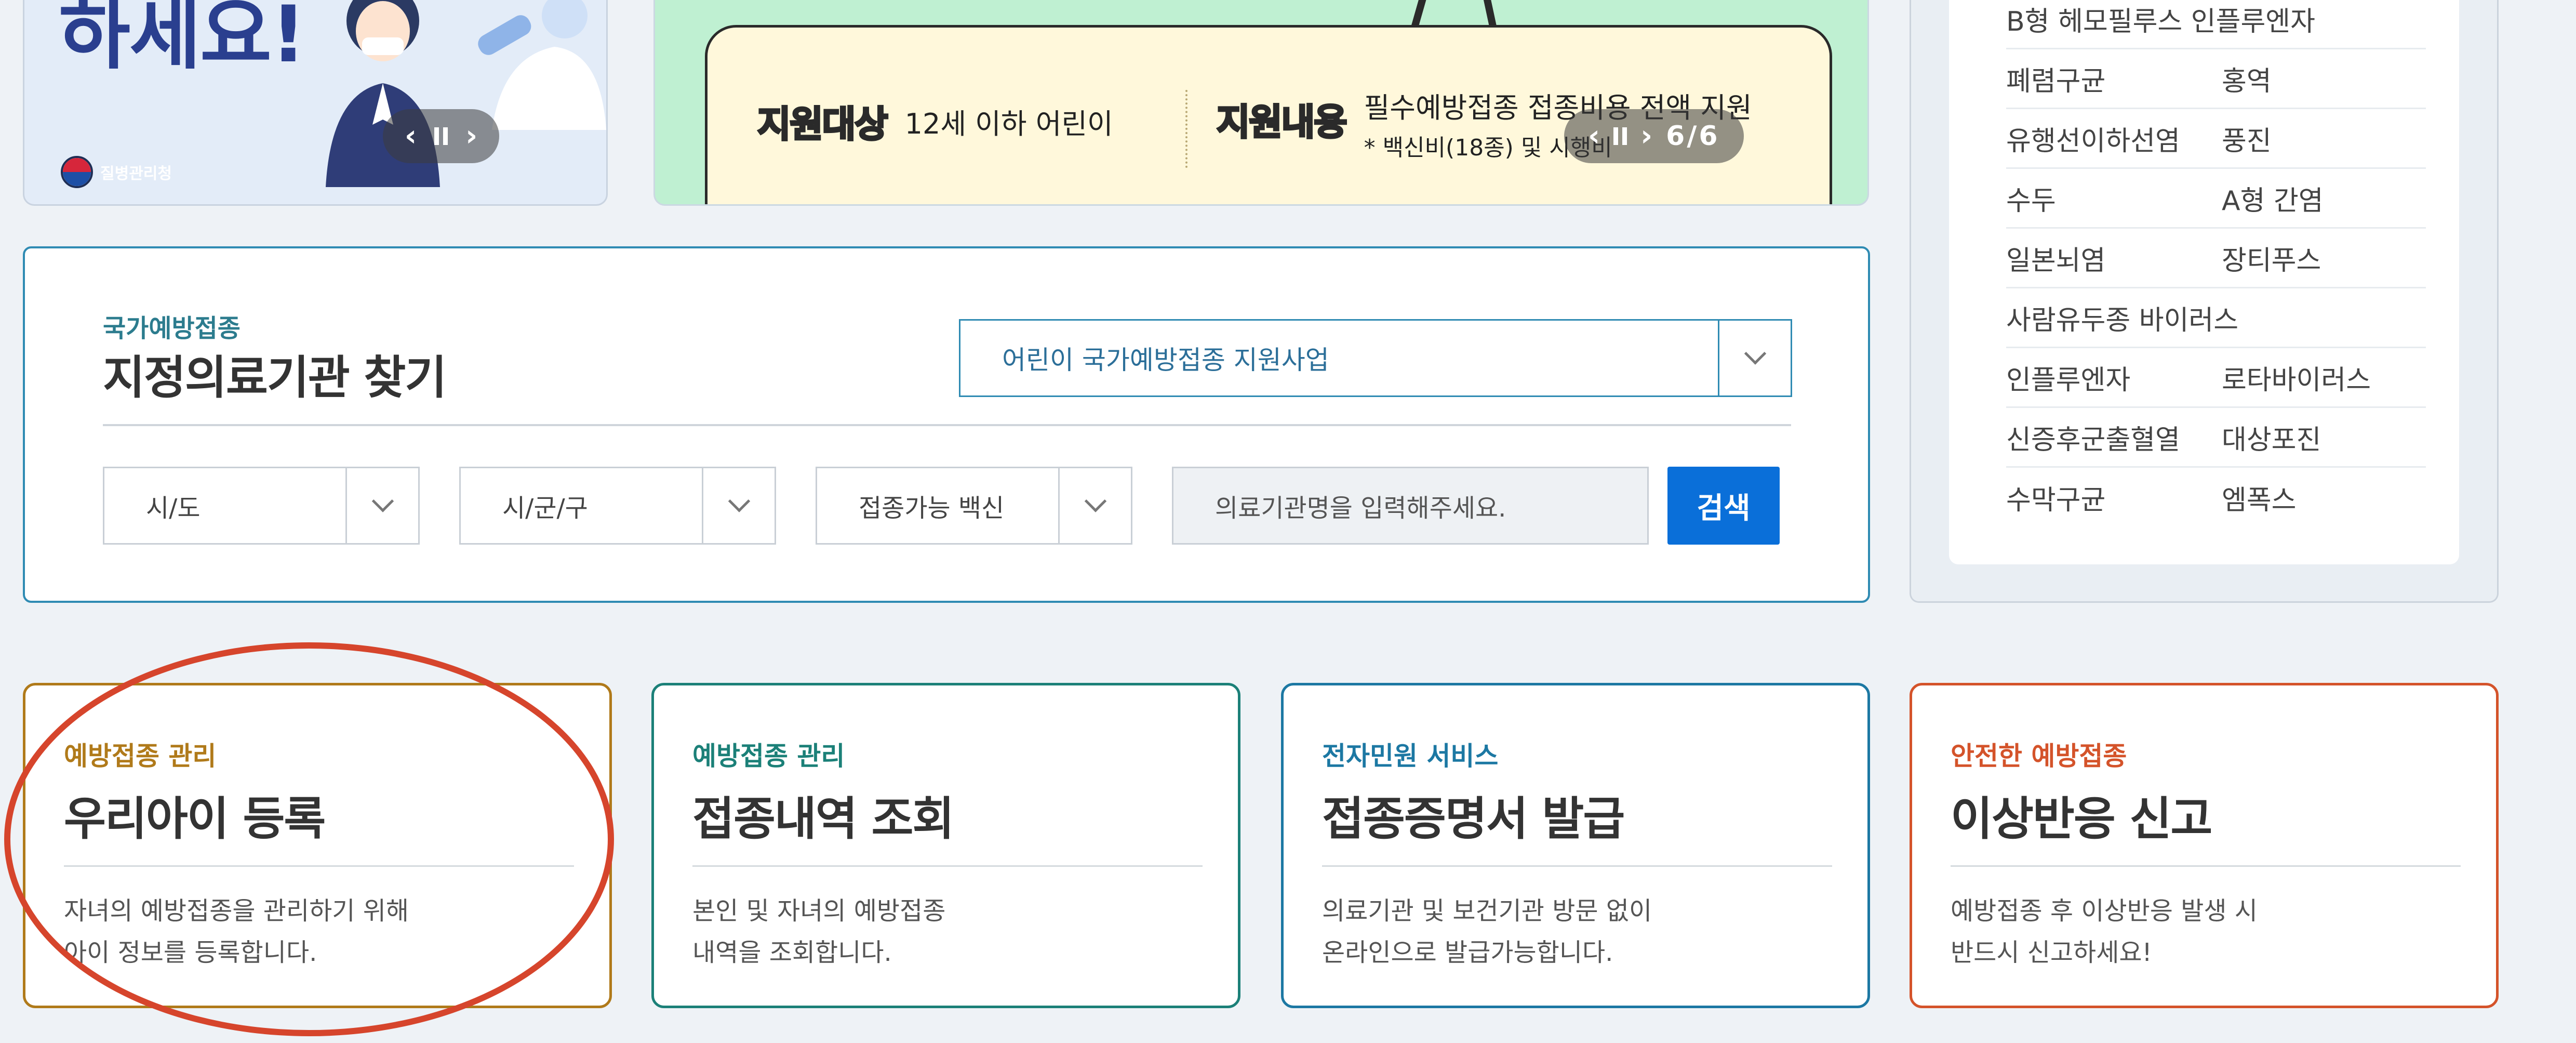 Image resolution: width=2576 pixels, height=1043 pixels. I want to click on banner2-slider-controls: ‹ › 6/6, so click(1654, 136).